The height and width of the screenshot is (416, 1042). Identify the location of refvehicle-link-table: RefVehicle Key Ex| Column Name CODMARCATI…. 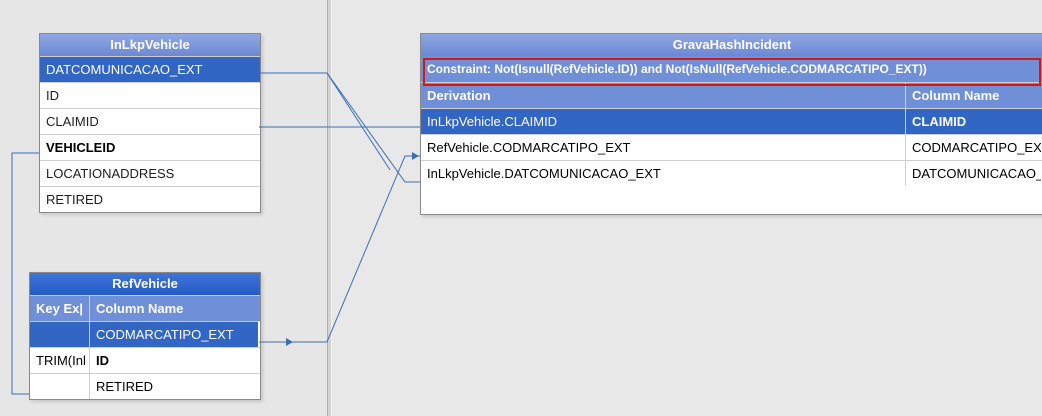
(145, 336).